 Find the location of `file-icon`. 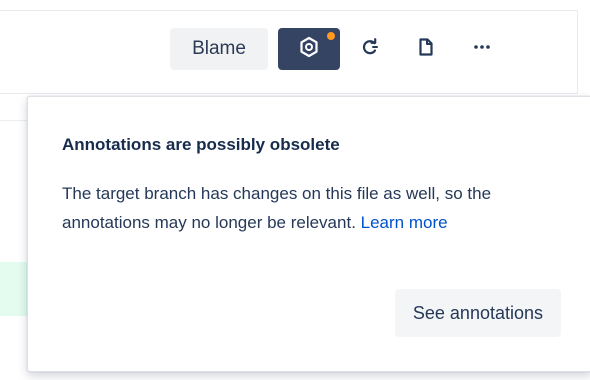

file-icon is located at coordinates (426, 49).